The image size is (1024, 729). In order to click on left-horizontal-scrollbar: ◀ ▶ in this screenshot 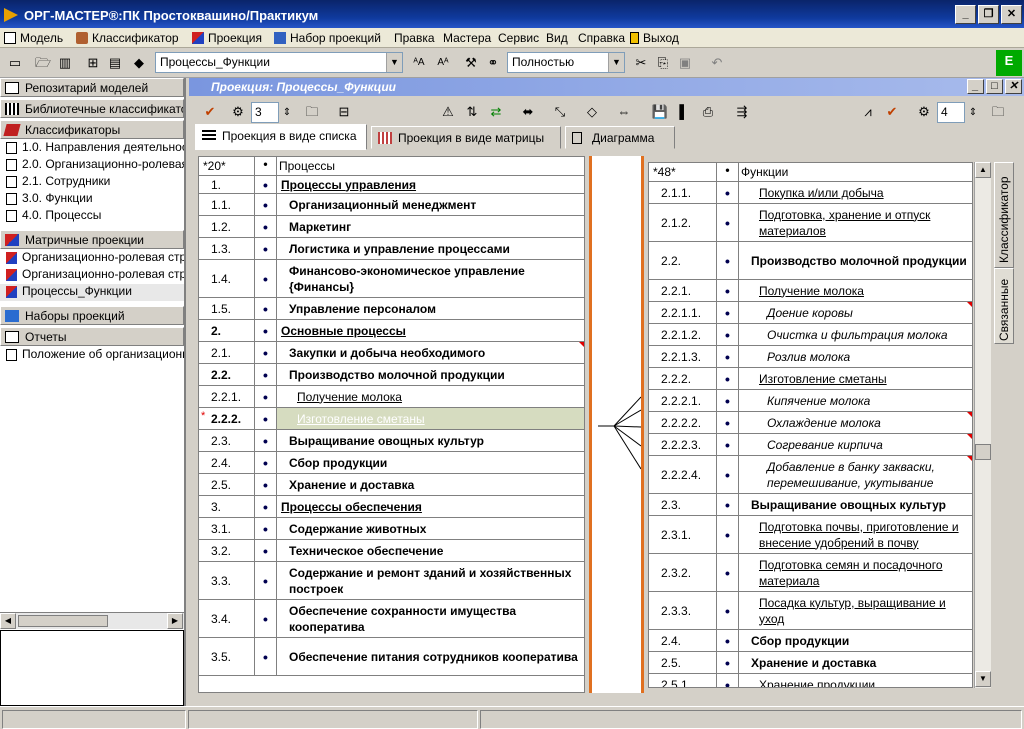, I will do `click(92, 620)`.